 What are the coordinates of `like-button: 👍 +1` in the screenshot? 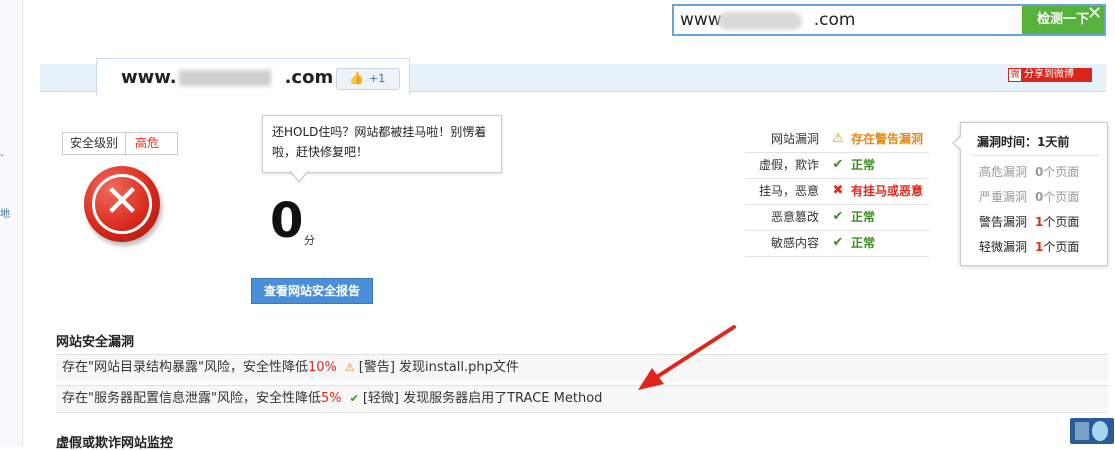 It's located at (368, 79).